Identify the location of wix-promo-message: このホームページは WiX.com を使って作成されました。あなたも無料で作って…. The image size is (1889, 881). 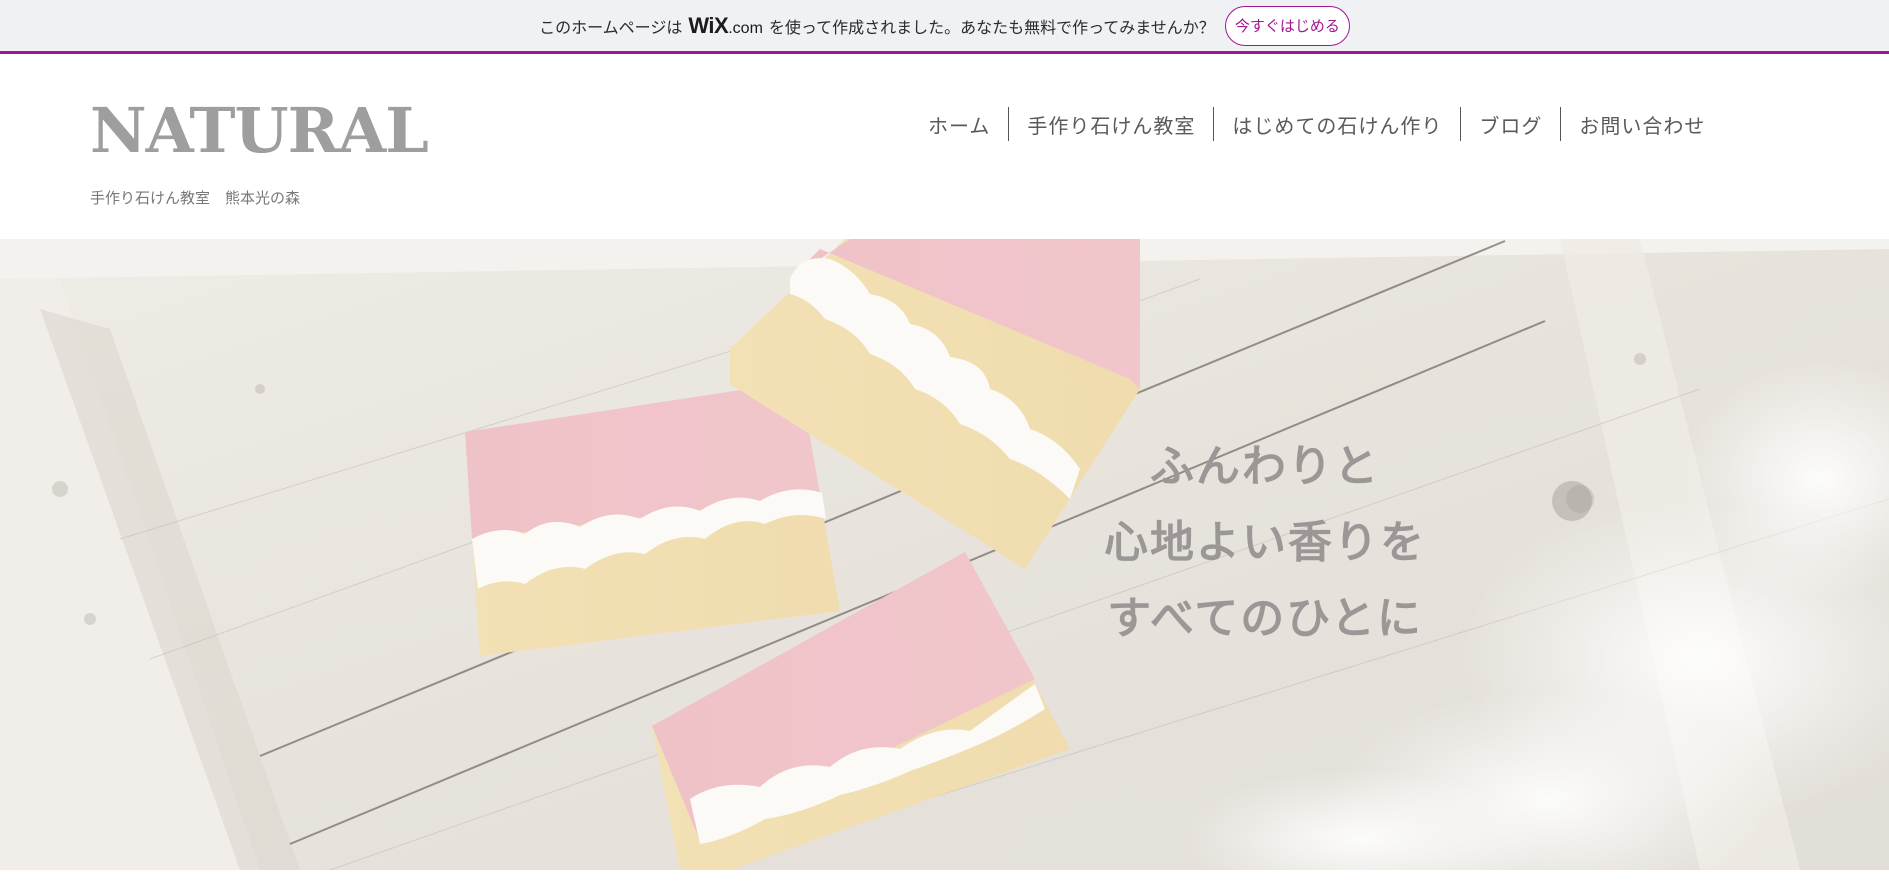
(877, 26).